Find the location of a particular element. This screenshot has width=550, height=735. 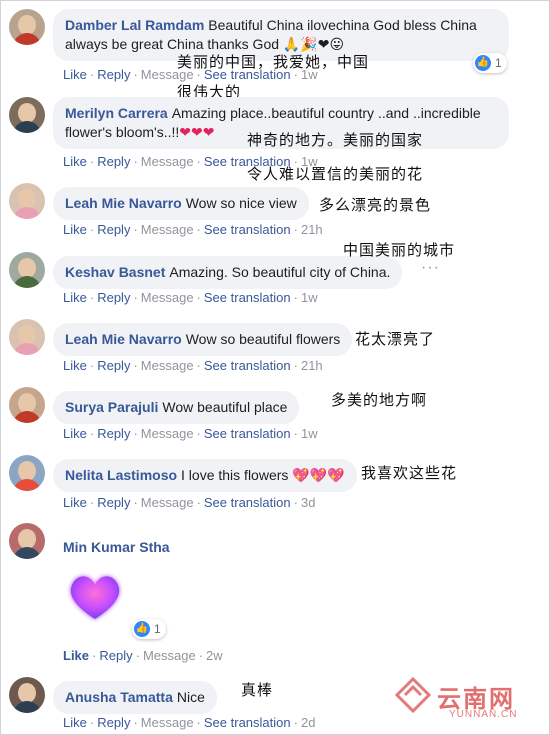

chinese-translation: 花太漂亮了 is located at coordinates (395, 339).